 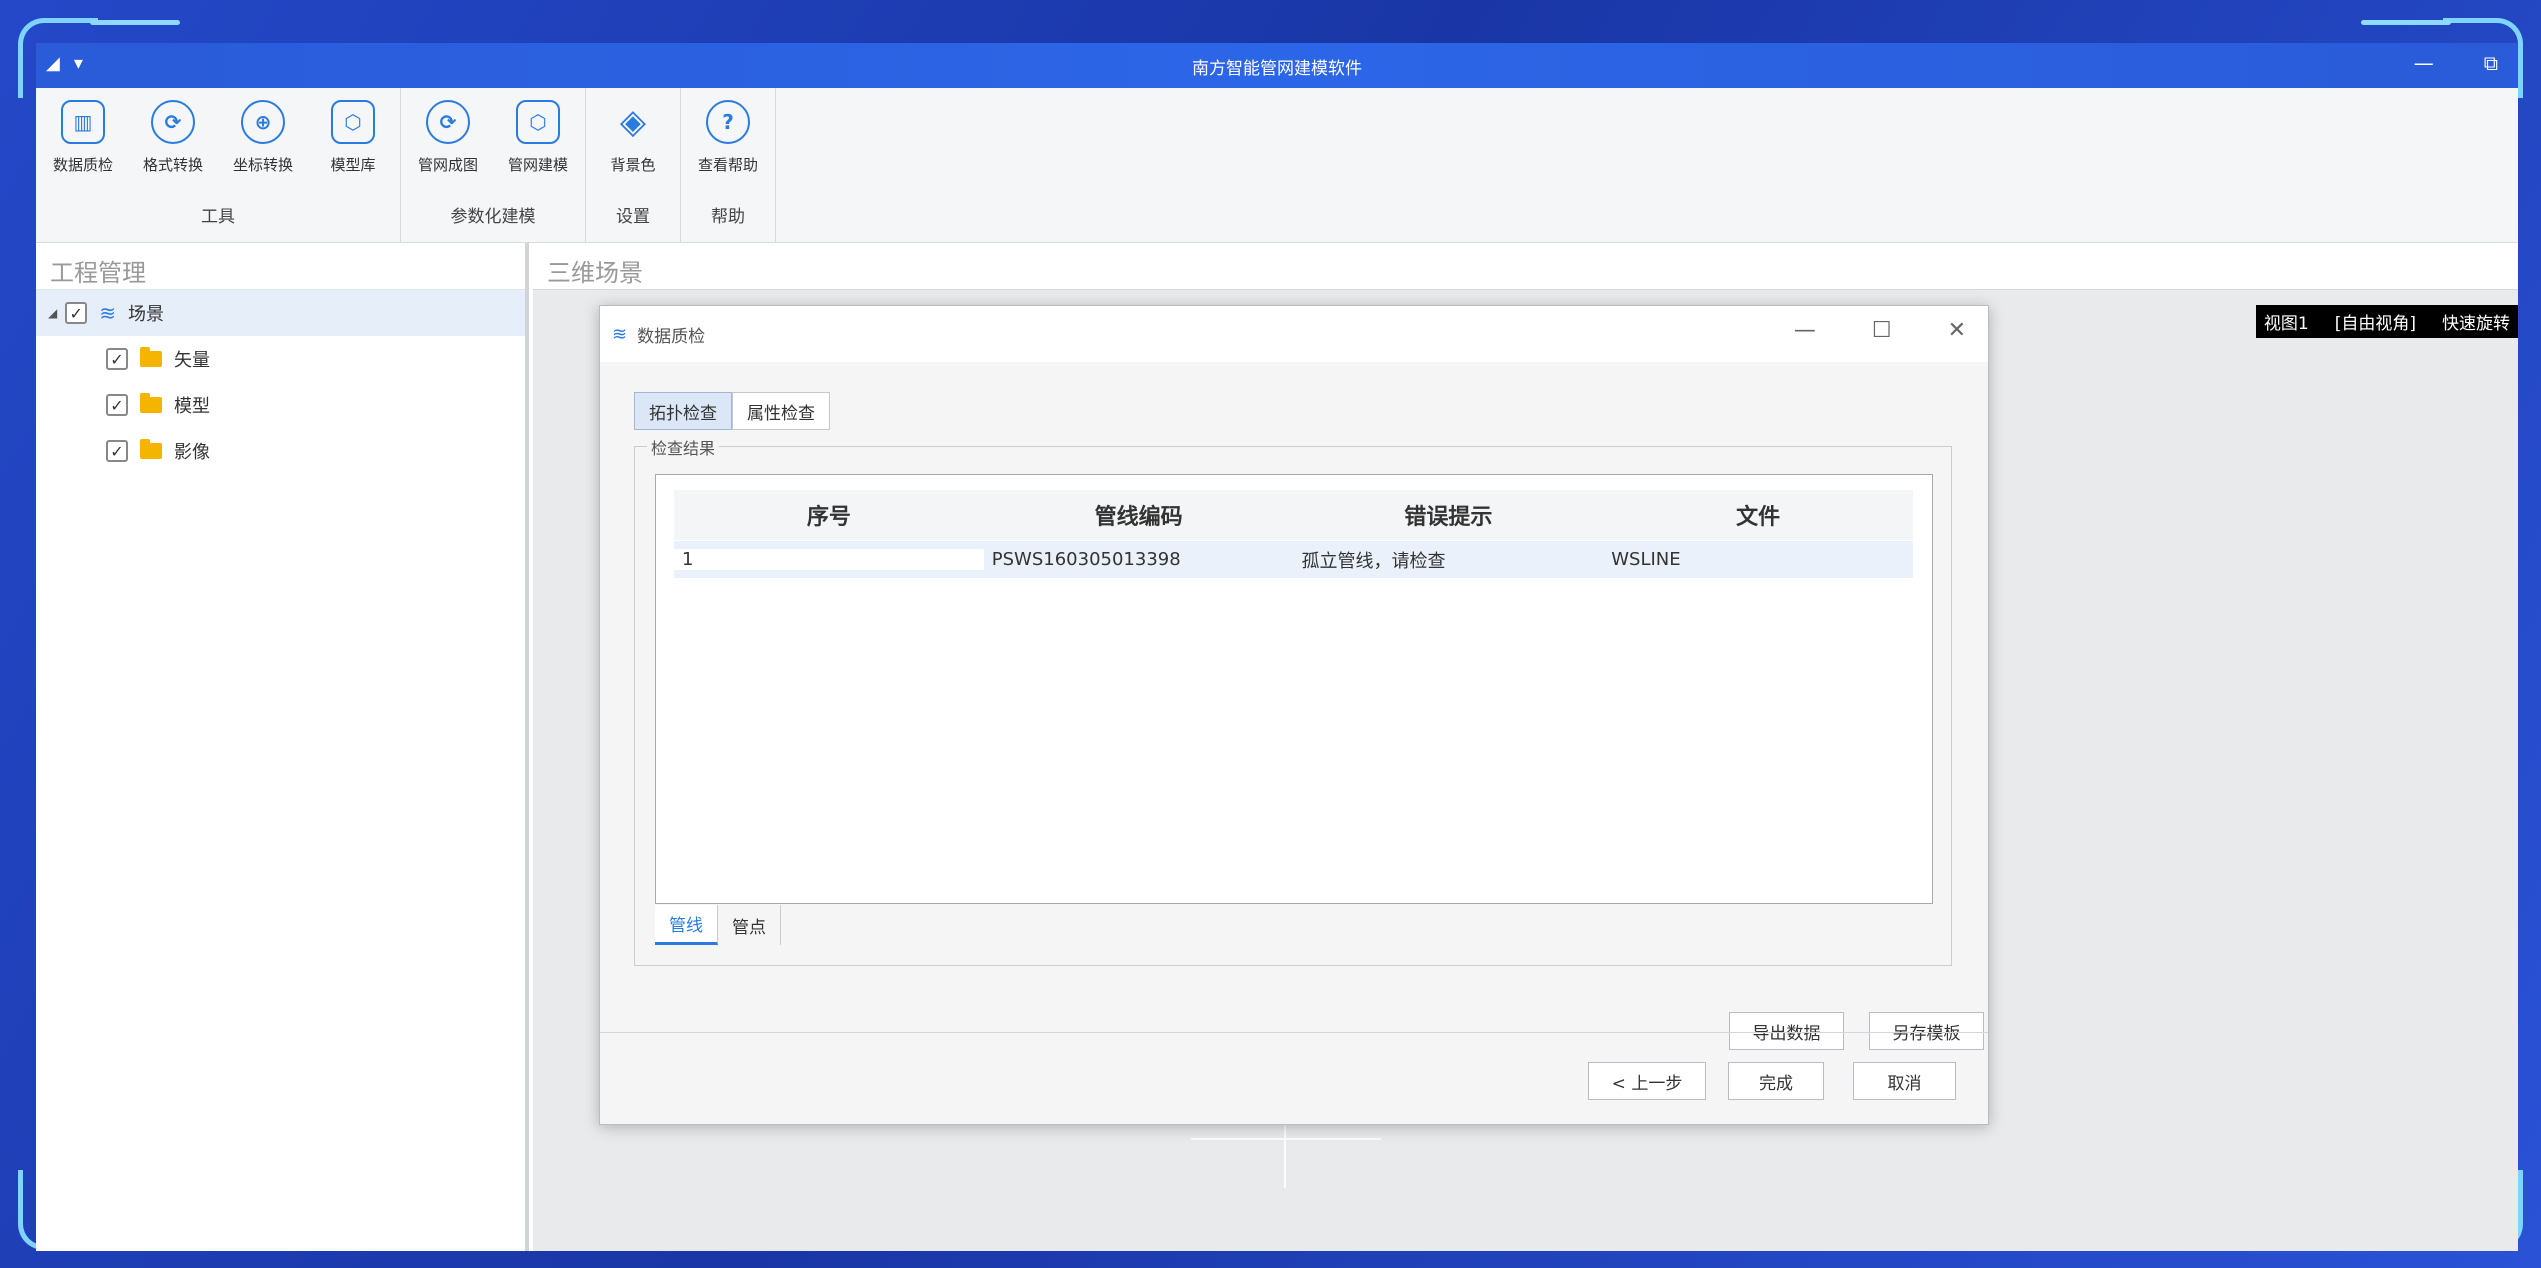 I want to click on view-name: 视图1, so click(x=2286, y=324).